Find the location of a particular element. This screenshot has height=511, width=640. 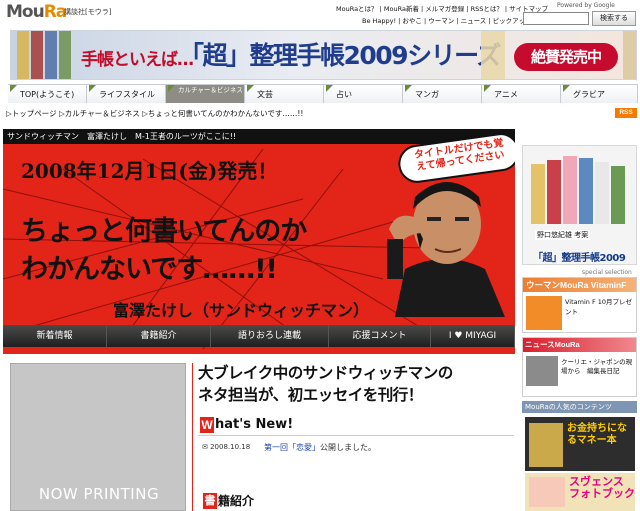

book-ad-title: 「超」整理手帳2009 is located at coordinates (579, 258).